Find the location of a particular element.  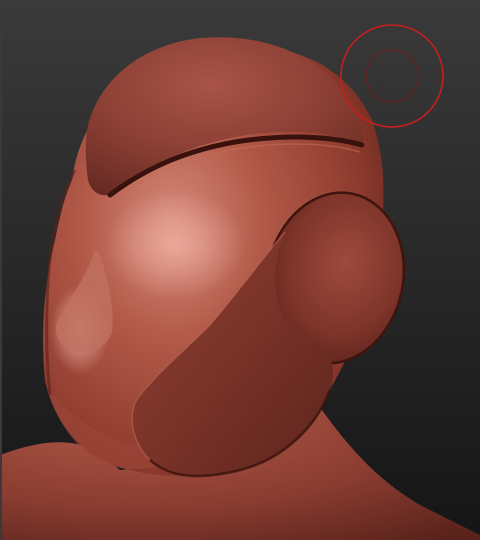

face-highlight is located at coordinates (175, 245).